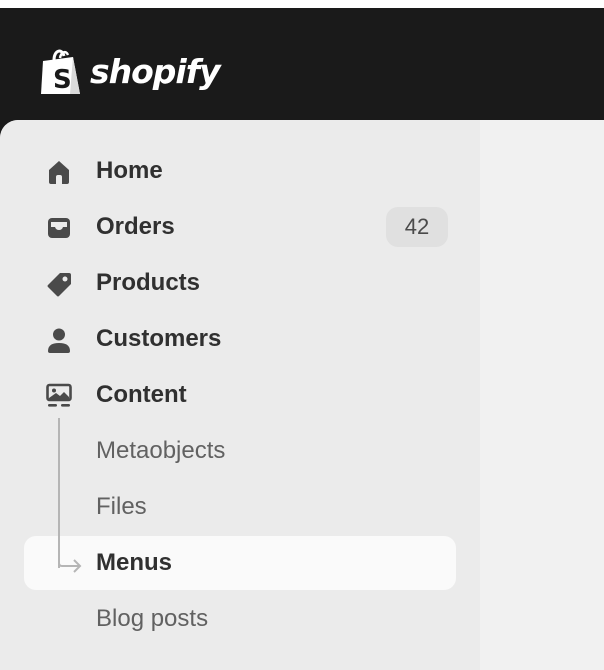 The height and width of the screenshot is (670, 604). Describe the element at coordinates (121, 506) in the screenshot. I see `sidebar-item-label: Files` at that location.